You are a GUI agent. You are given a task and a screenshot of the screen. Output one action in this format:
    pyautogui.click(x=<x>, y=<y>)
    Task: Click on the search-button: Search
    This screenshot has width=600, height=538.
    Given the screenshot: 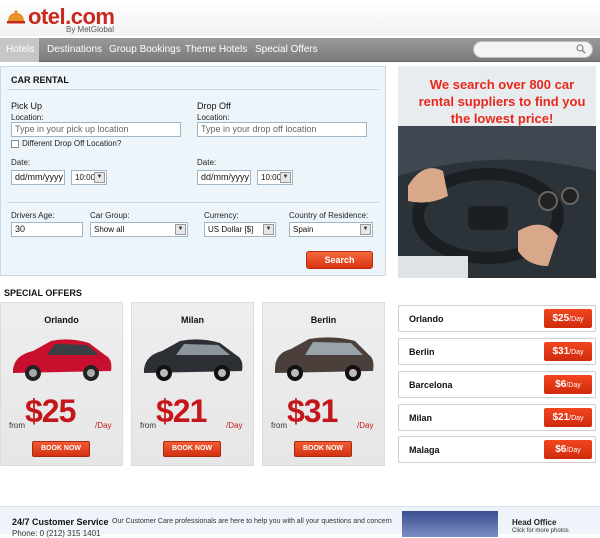 What is the action you would take?
    pyautogui.click(x=339, y=260)
    